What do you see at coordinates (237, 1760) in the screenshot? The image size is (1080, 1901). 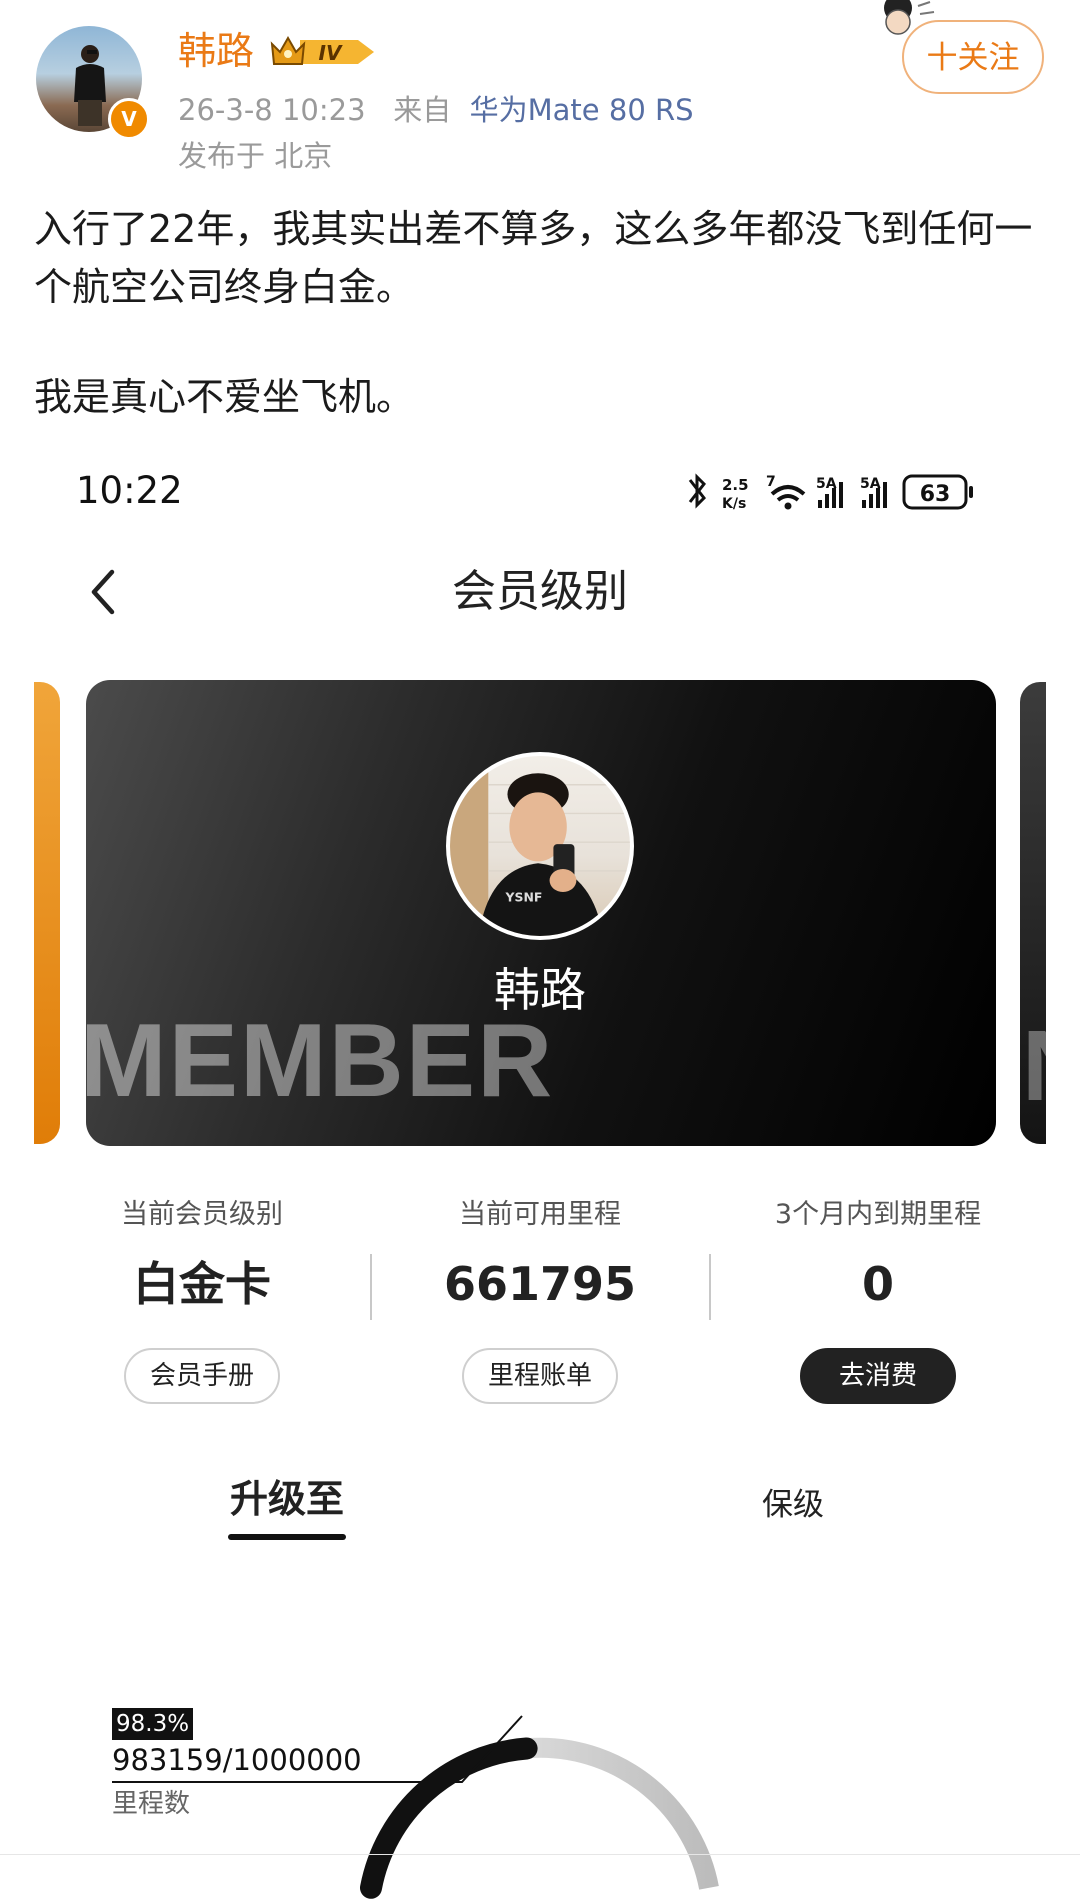 I see `progress-value: 983159/1000000` at bounding box center [237, 1760].